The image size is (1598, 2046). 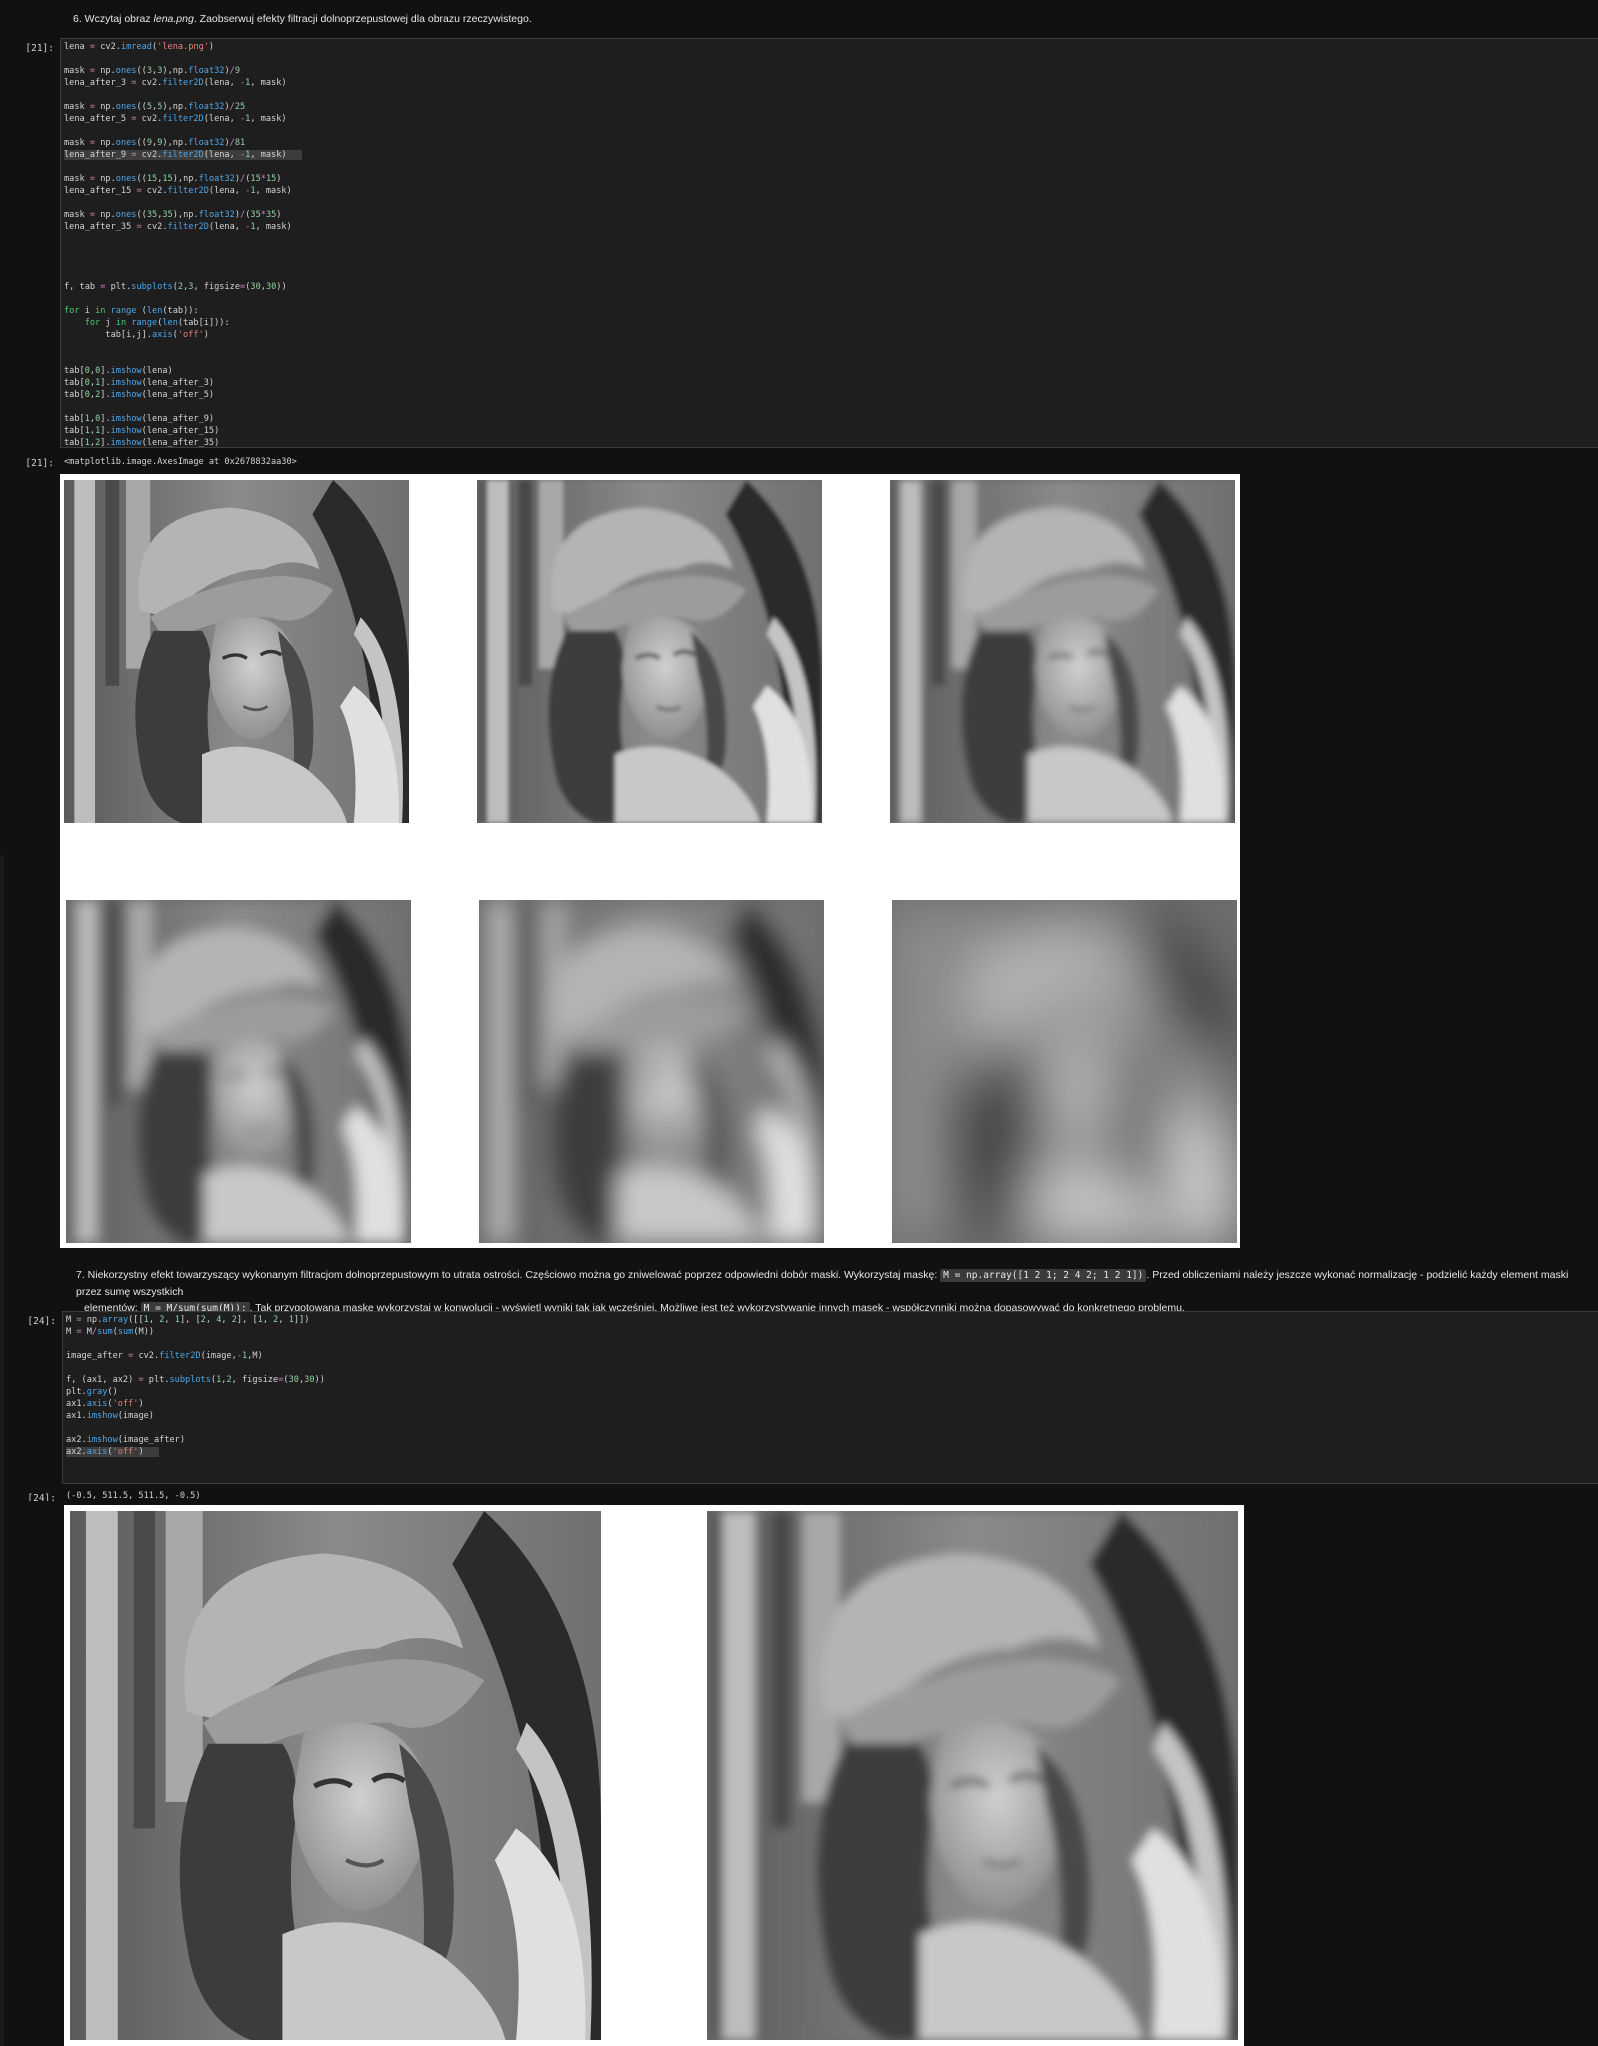 I want to click on output-text: (-0.5, 511.5, 511.5, -0.5), so click(x=133, y=1496).